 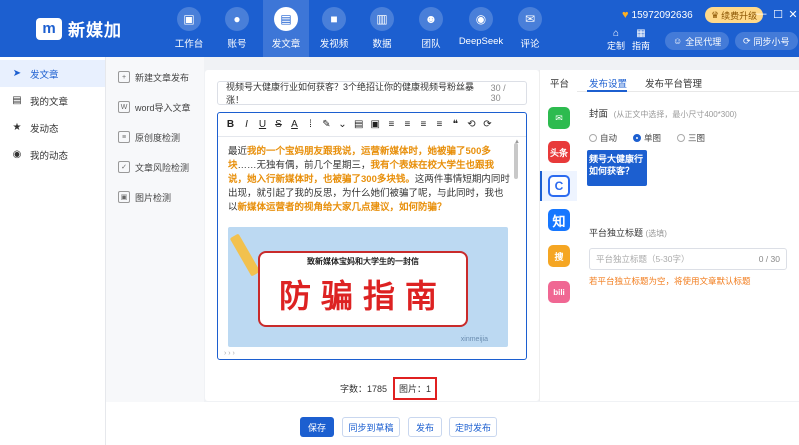 I want to click on baijia-icon: C, so click(x=559, y=186).